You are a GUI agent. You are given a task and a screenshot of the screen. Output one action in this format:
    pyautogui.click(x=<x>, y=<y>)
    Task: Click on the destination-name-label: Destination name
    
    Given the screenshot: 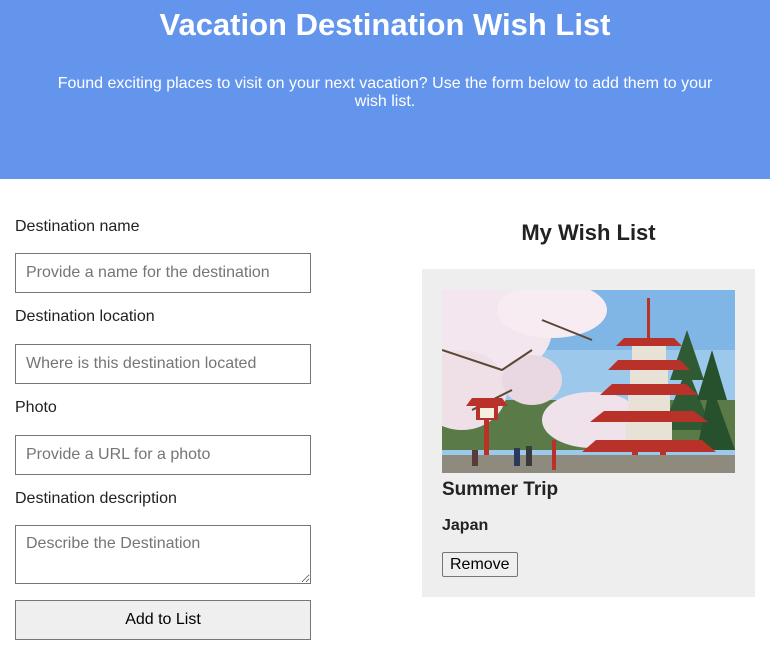 What is the action you would take?
    pyautogui.click(x=77, y=226)
    